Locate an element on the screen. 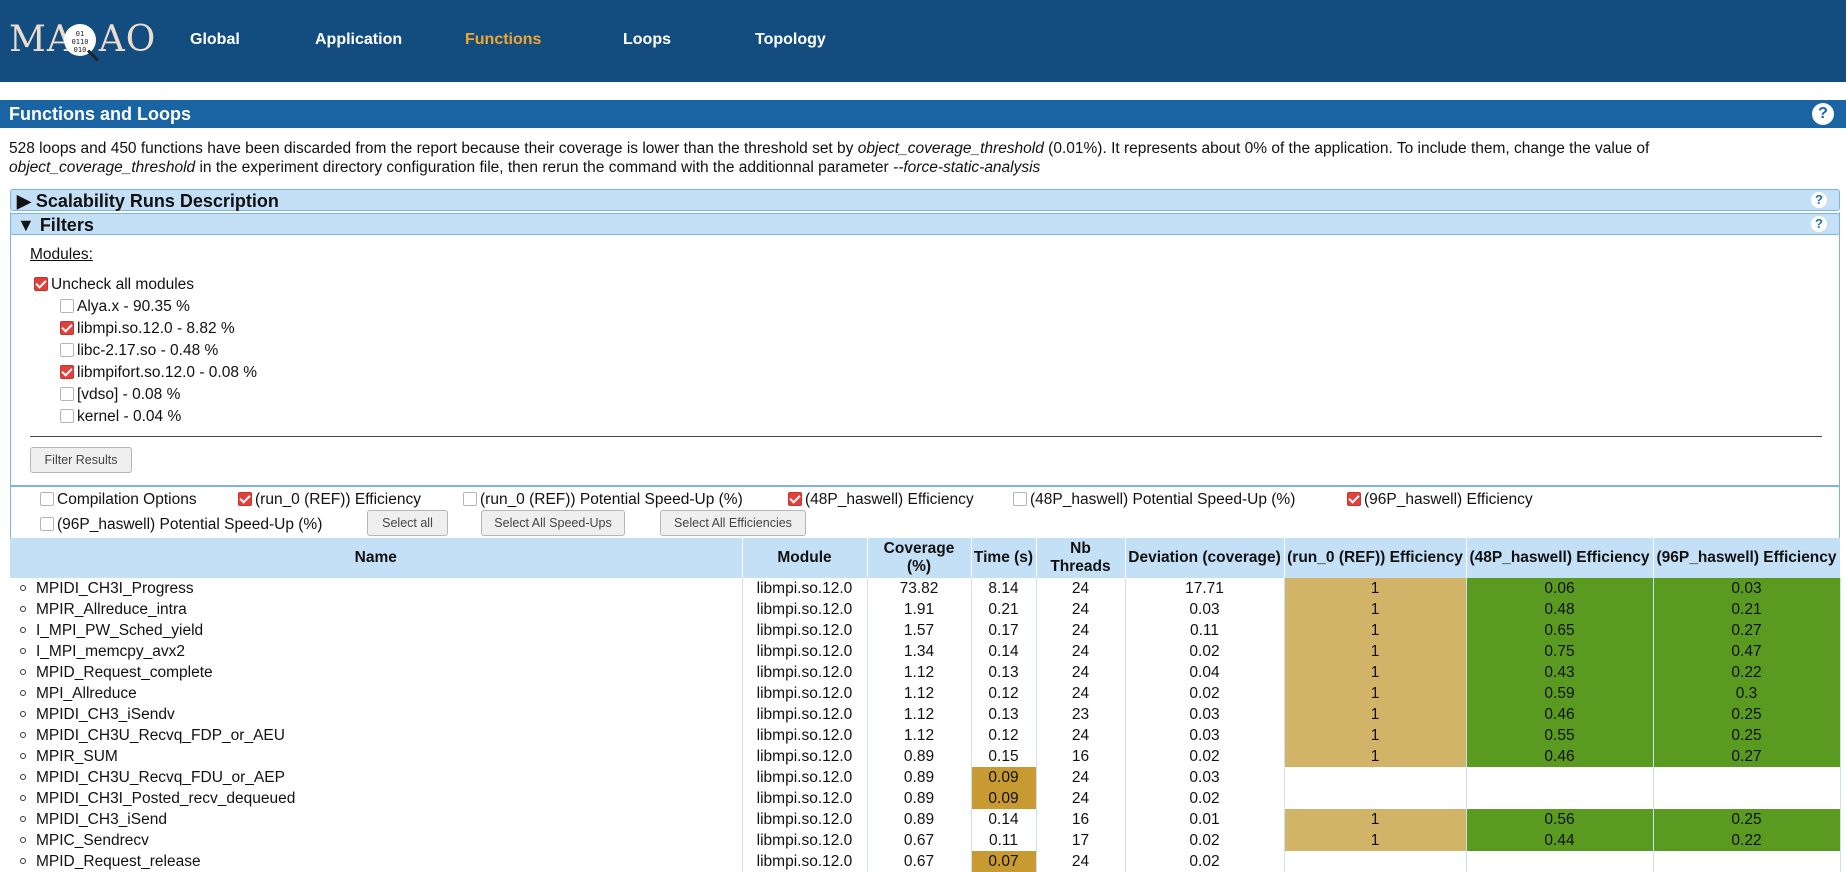 This screenshot has width=1846, height=872. col-name: Name is located at coordinates (376, 558).